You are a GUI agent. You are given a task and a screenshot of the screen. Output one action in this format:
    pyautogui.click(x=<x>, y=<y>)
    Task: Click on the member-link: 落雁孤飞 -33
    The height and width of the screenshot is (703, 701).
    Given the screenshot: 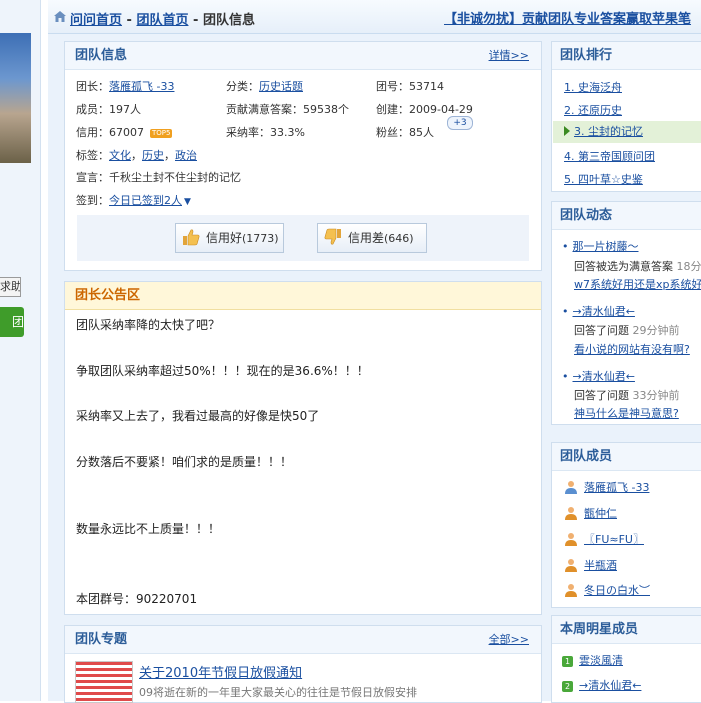 What is the action you would take?
    pyautogui.click(x=616, y=487)
    